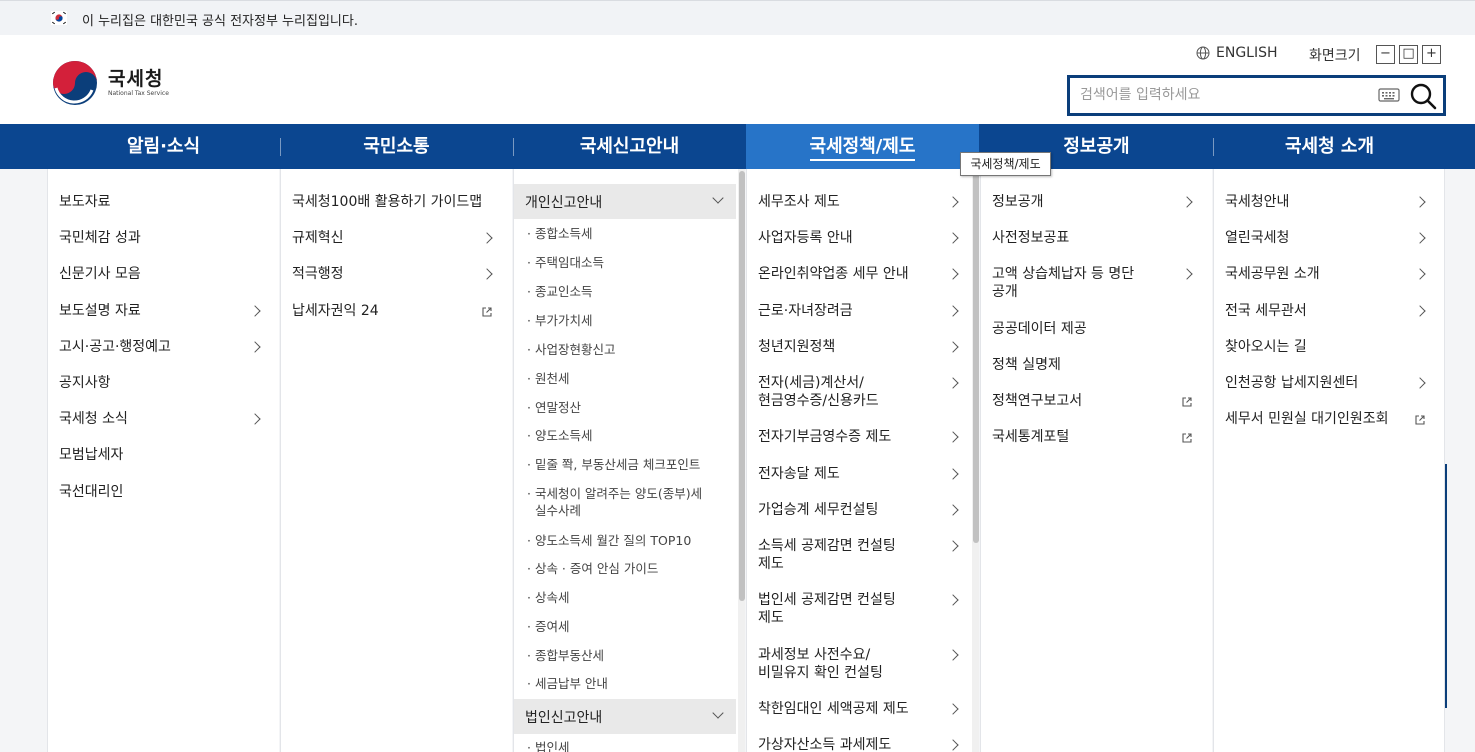 Image resolution: width=1475 pixels, height=752 pixels. What do you see at coordinates (833, 709) in the screenshot?
I see `menu-item: 착한임대인 세액공제 제도` at bounding box center [833, 709].